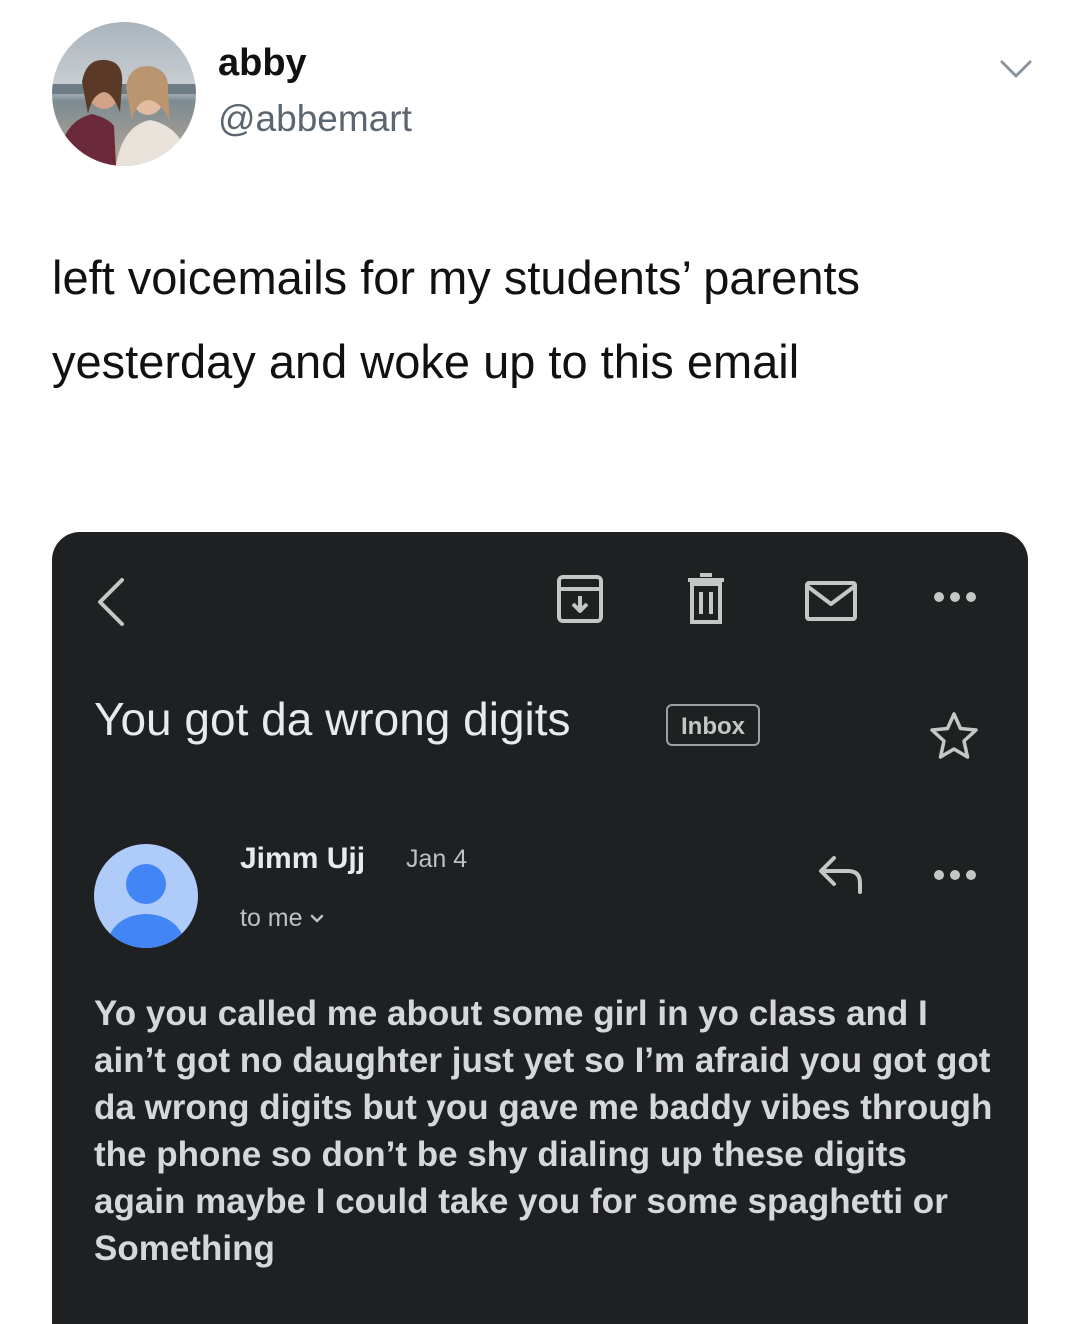  I want to click on user-handle: @abbemart, so click(315, 119).